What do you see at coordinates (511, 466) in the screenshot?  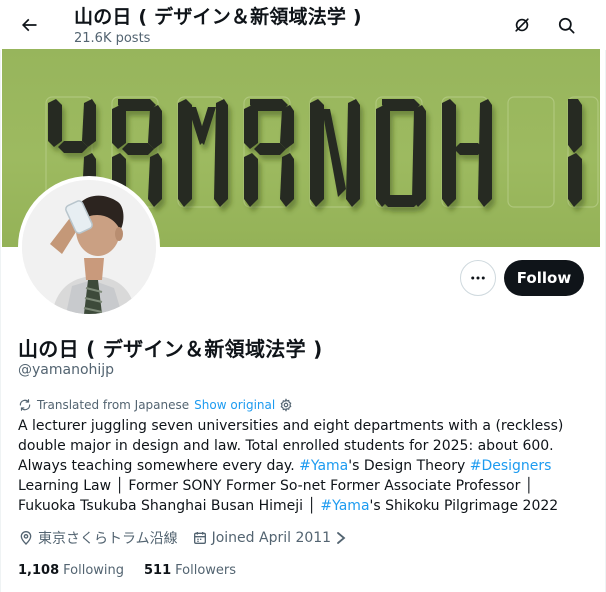 I see `hashtag-link: #Designers` at bounding box center [511, 466].